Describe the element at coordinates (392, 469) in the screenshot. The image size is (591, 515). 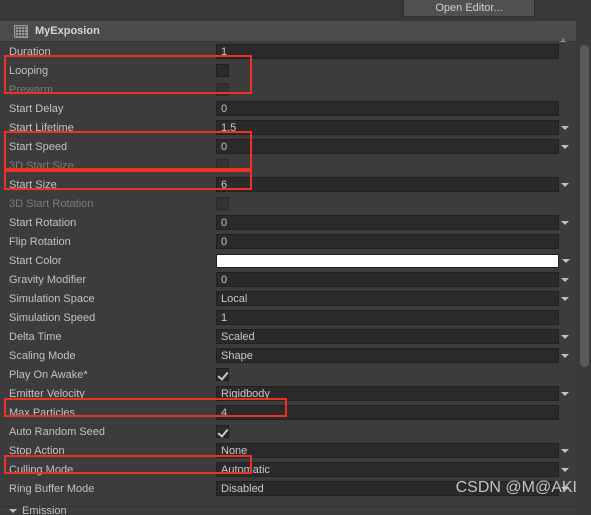
I see `property-dropdown: Automatic` at that location.